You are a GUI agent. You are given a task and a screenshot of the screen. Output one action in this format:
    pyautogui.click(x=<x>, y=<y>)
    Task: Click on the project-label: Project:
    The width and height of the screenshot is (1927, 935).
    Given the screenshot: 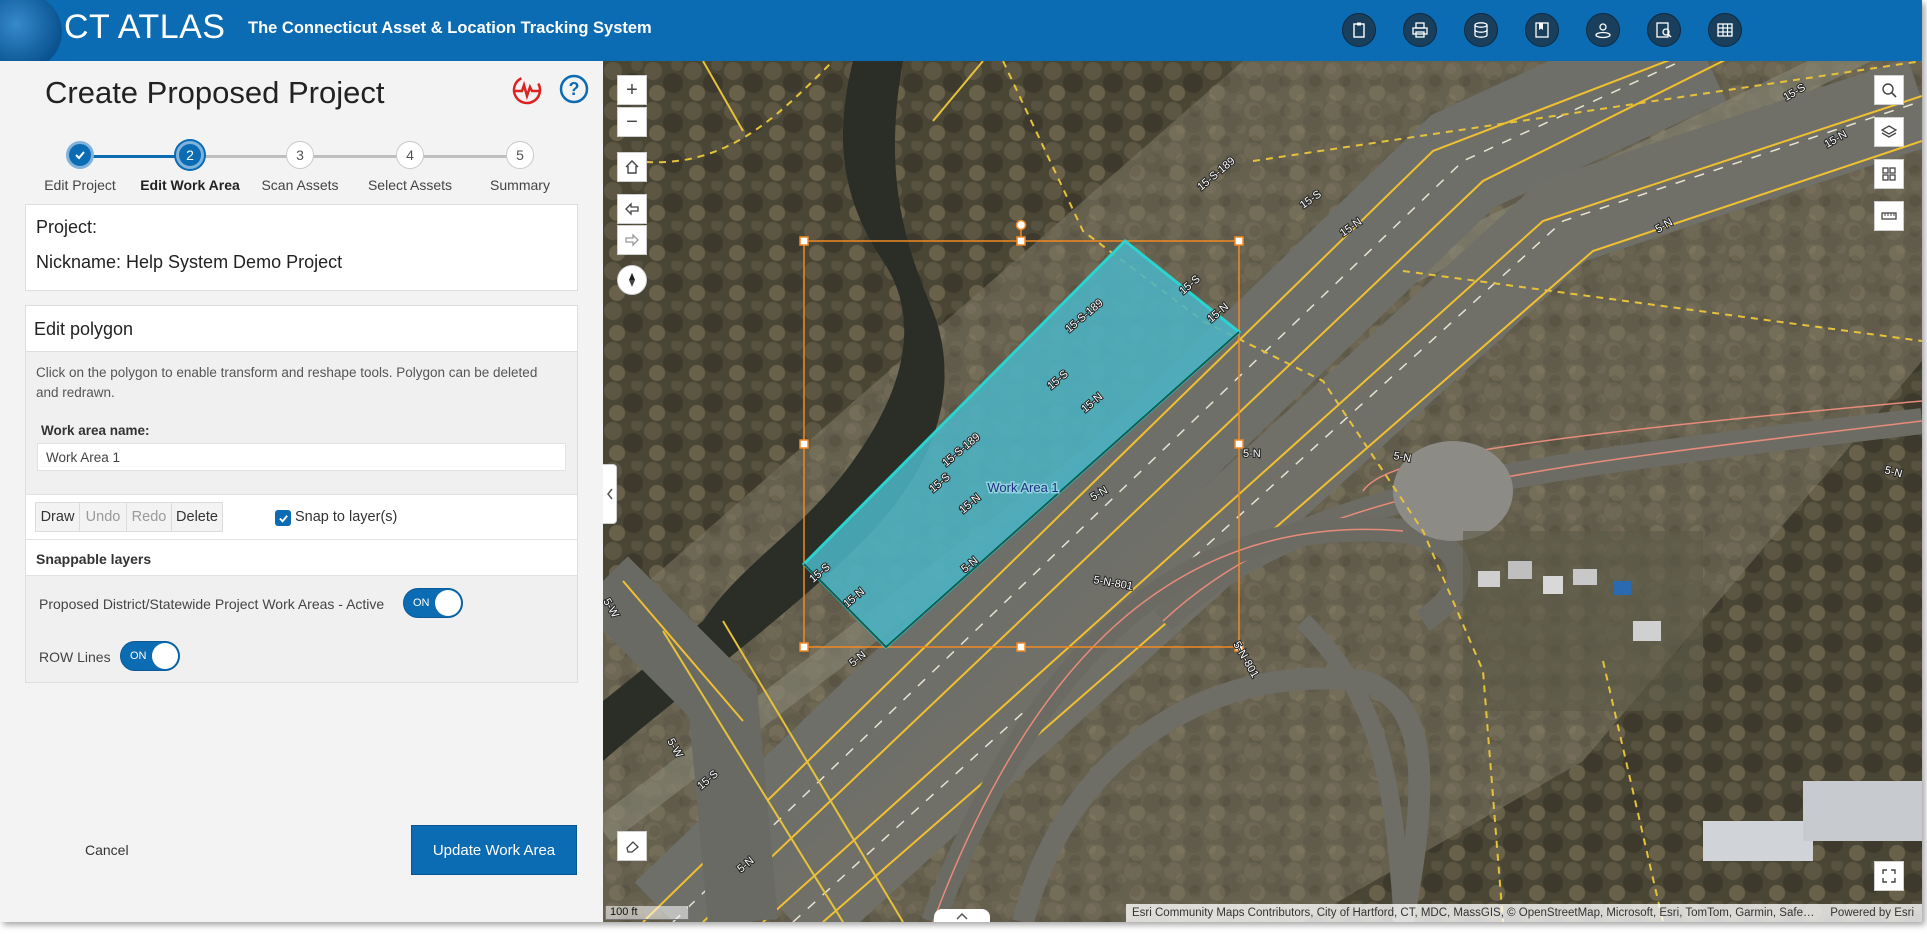 What is the action you would take?
    pyautogui.click(x=67, y=227)
    